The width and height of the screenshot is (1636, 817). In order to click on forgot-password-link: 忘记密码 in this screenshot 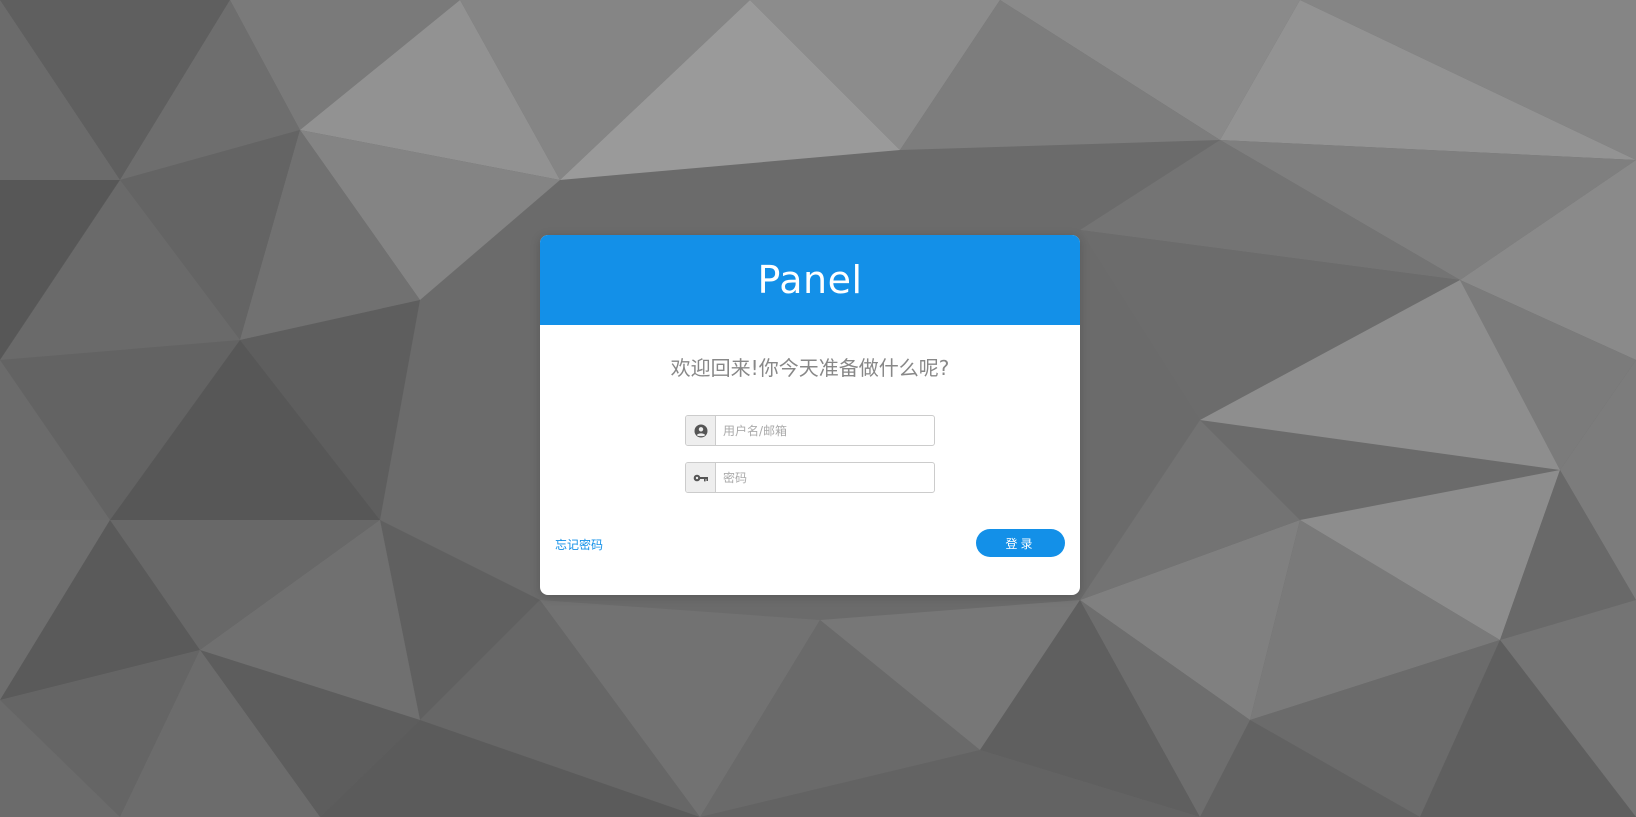, I will do `click(579, 544)`.